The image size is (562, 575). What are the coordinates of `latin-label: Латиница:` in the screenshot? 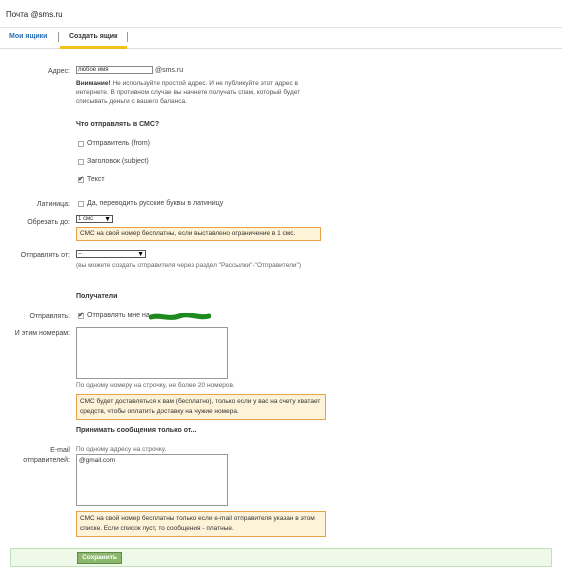 It's located at (53, 204).